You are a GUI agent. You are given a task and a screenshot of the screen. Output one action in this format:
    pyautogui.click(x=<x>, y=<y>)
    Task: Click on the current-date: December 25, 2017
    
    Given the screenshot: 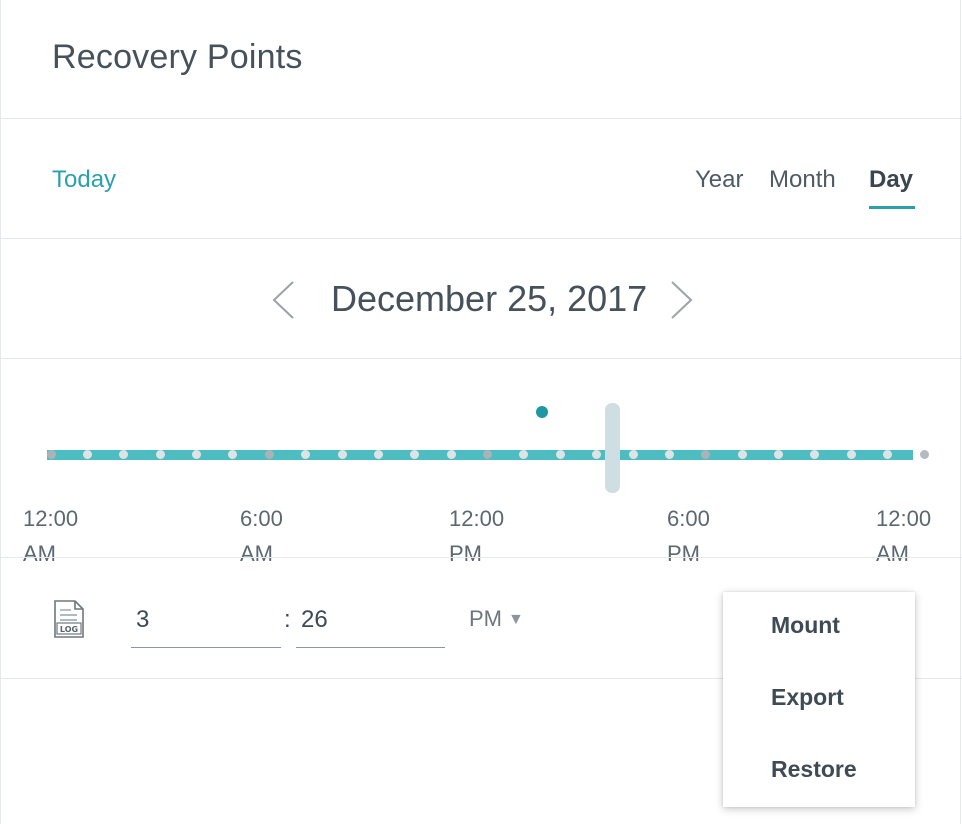 What is the action you would take?
    pyautogui.click(x=489, y=298)
    